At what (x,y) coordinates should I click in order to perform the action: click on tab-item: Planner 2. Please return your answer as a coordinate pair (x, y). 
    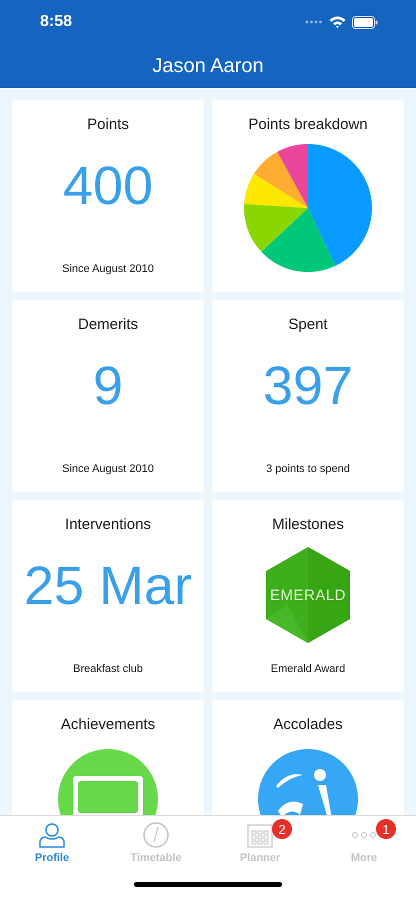
    Looking at the image, I should click on (260, 841).